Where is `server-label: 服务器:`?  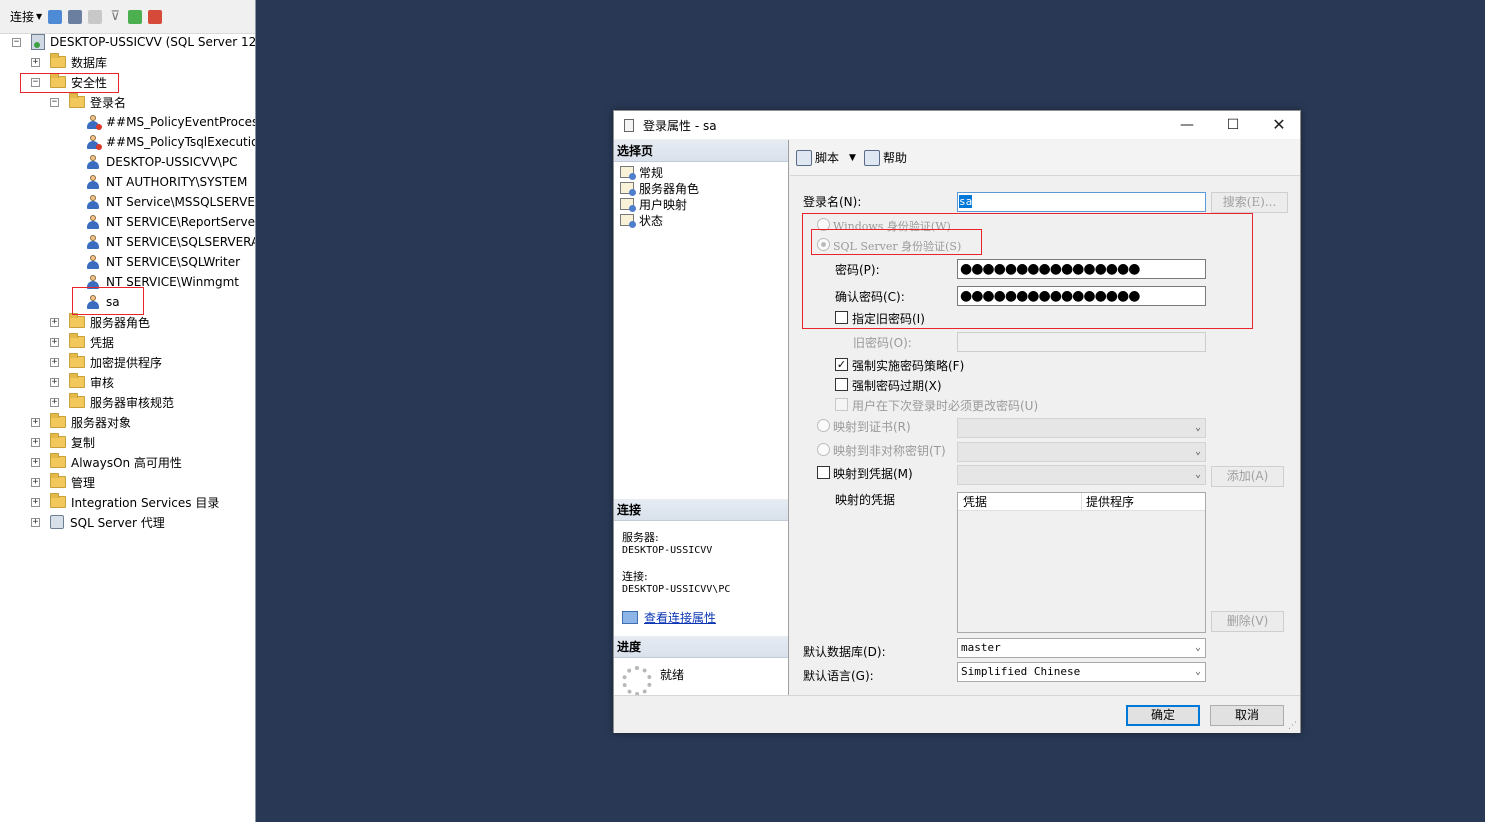
server-label: 服务器: is located at coordinates (640, 537).